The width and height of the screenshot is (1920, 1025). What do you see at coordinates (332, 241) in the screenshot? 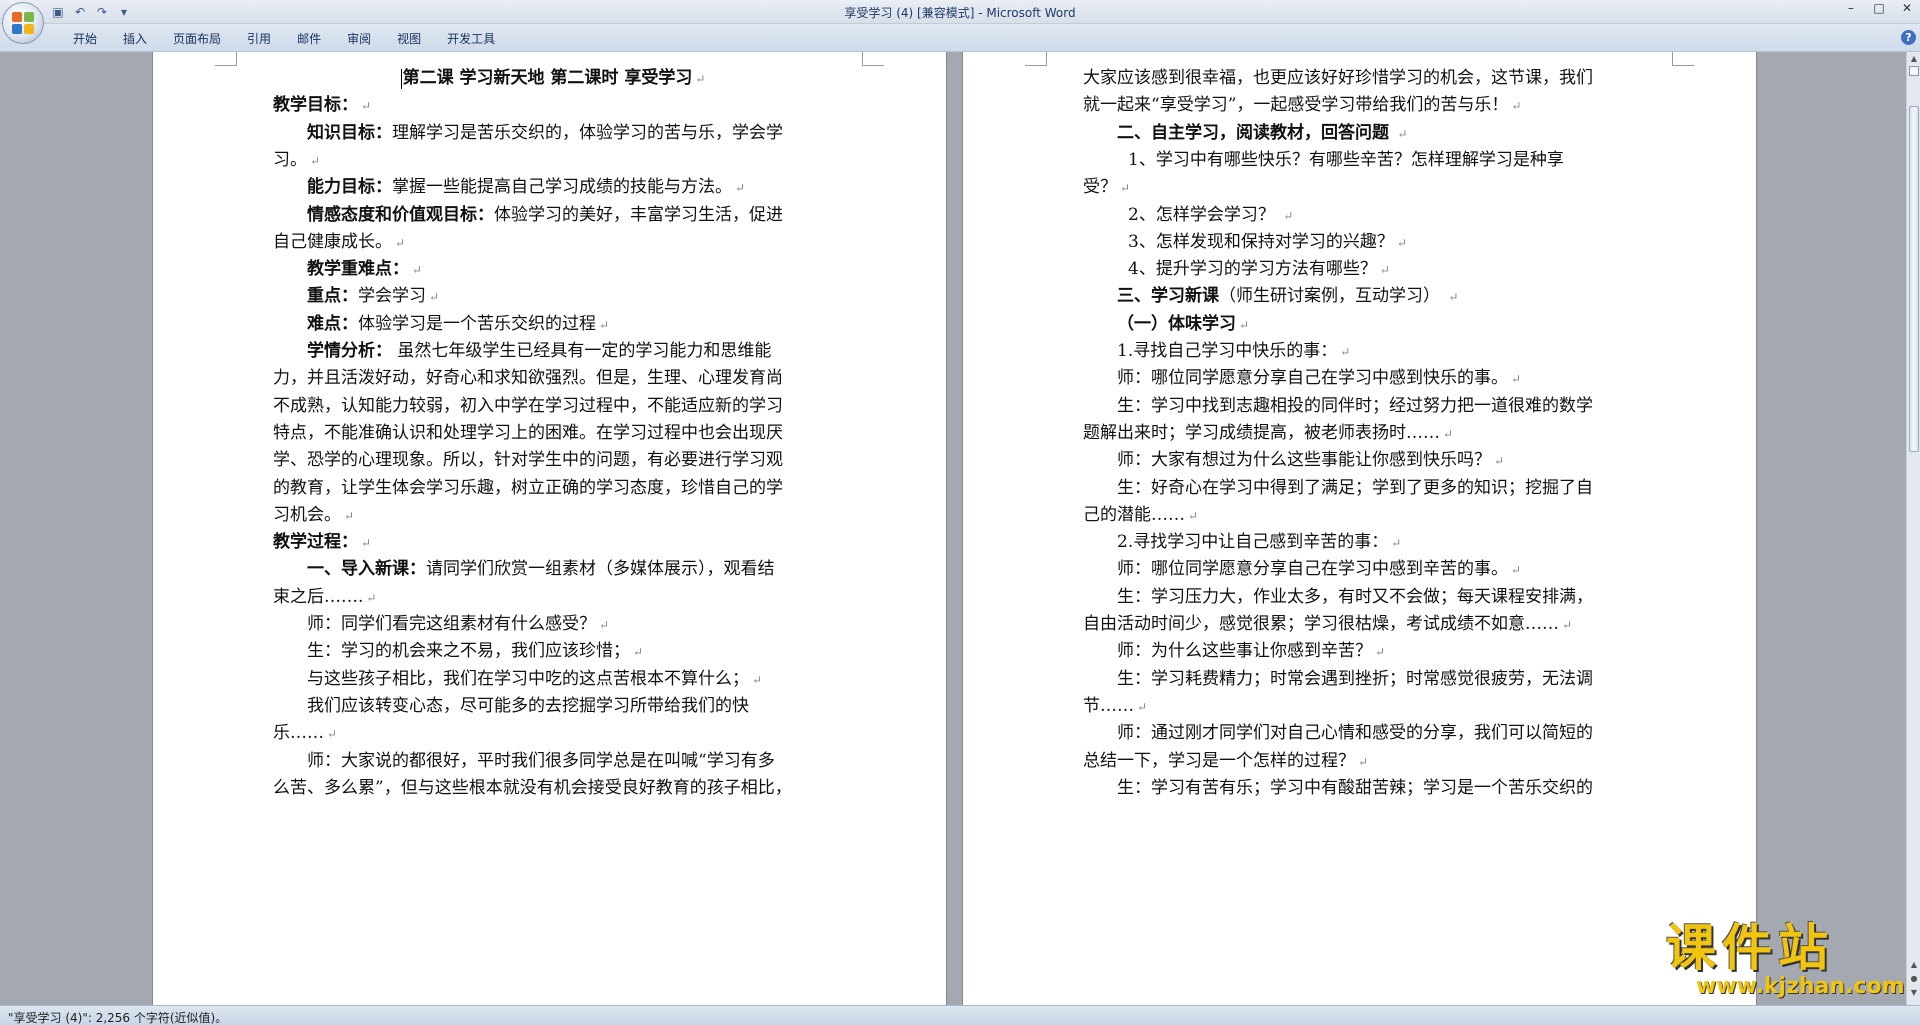
I see `text-run: 自己健康成长。` at bounding box center [332, 241].